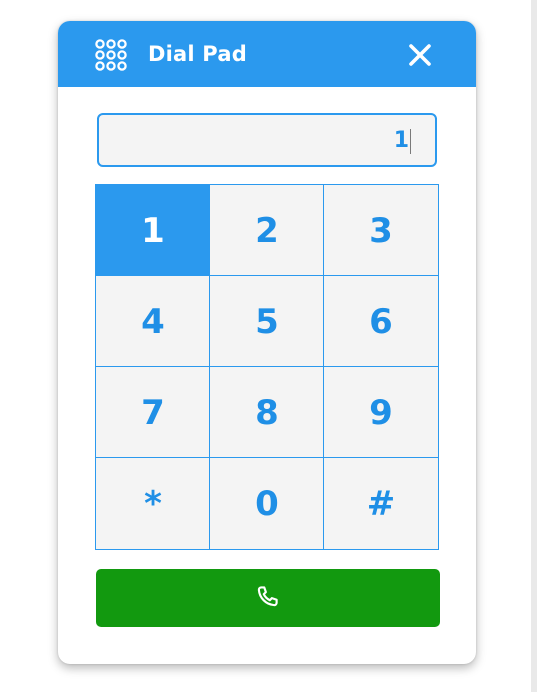 This screenshot has width=537, height=692. I want to click on key-2: 2, so click(267, 230).